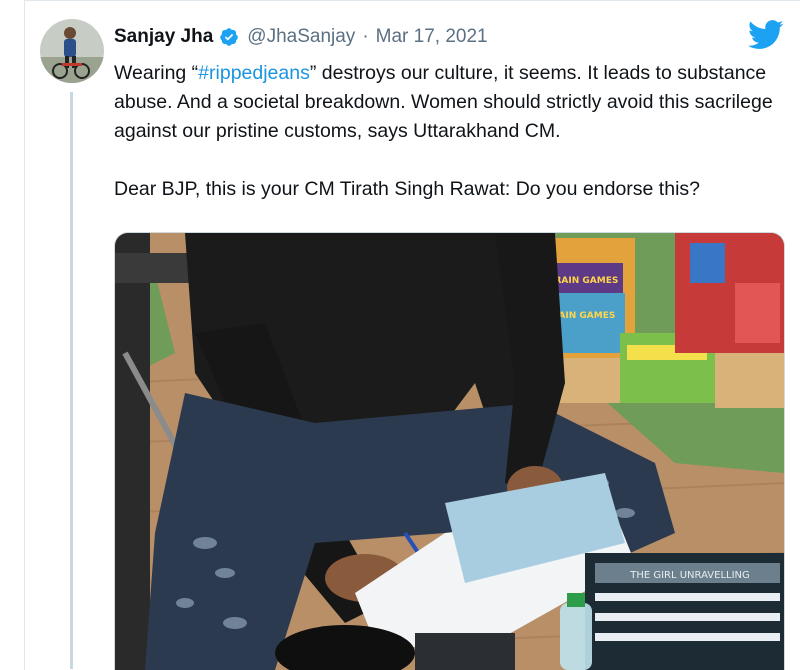 This screenshot has width=800, height=670. What do you see at coordinates (71, 380) in the screenshot?
I see `thread-line` at bounding box center [71, 380].